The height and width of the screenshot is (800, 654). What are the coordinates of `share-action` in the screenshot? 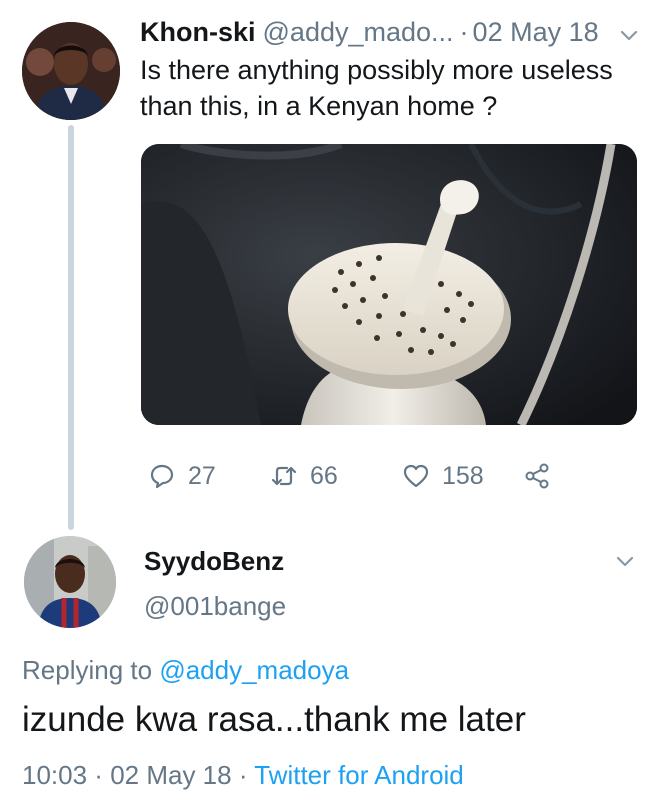 It's located at (543, 476).